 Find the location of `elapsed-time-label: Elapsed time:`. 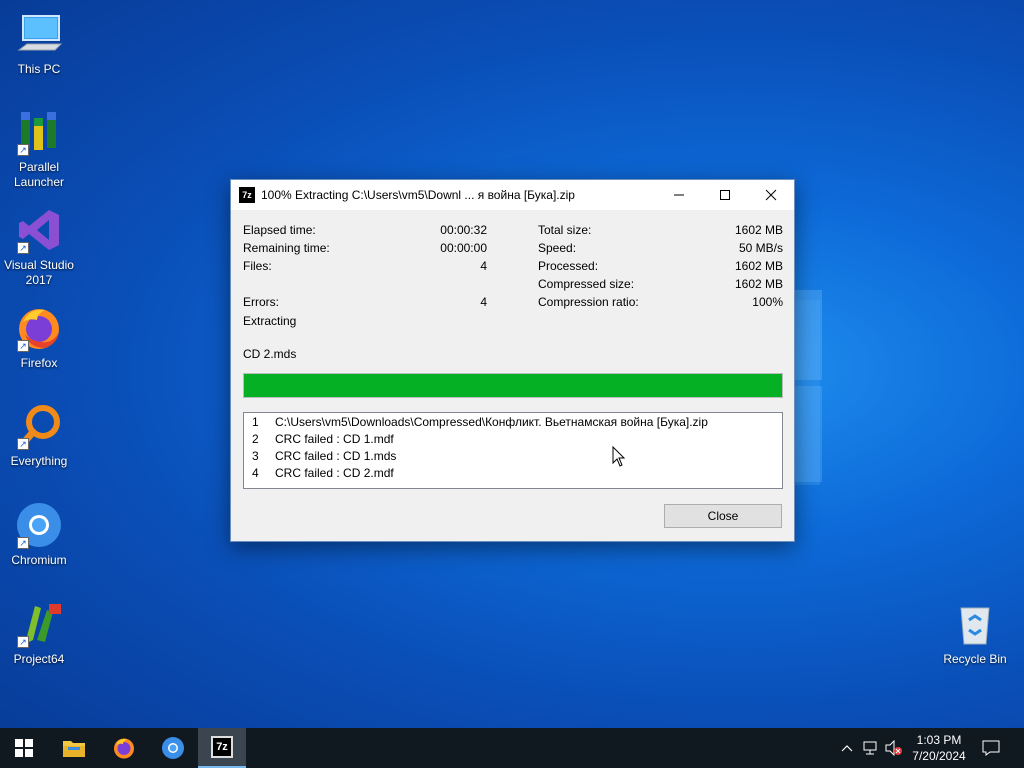

elapsed-time-label: Elapsed time: is located at coordinates (279, 230).